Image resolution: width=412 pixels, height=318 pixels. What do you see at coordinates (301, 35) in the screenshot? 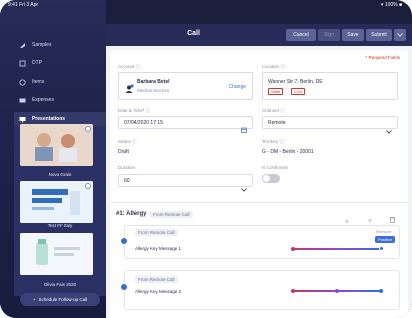
I see `cancel-button: Cancel` at bounding box center [301, 35].